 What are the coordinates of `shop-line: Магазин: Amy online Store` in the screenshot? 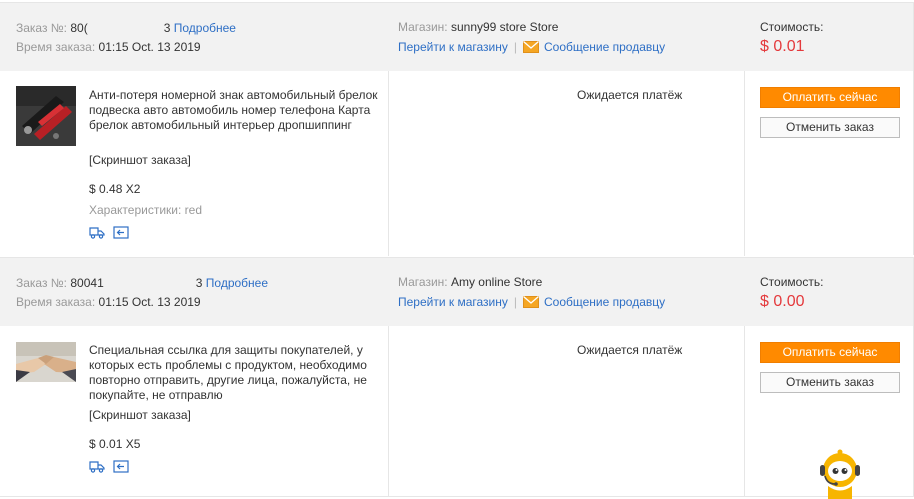 It's located at (470, 282).